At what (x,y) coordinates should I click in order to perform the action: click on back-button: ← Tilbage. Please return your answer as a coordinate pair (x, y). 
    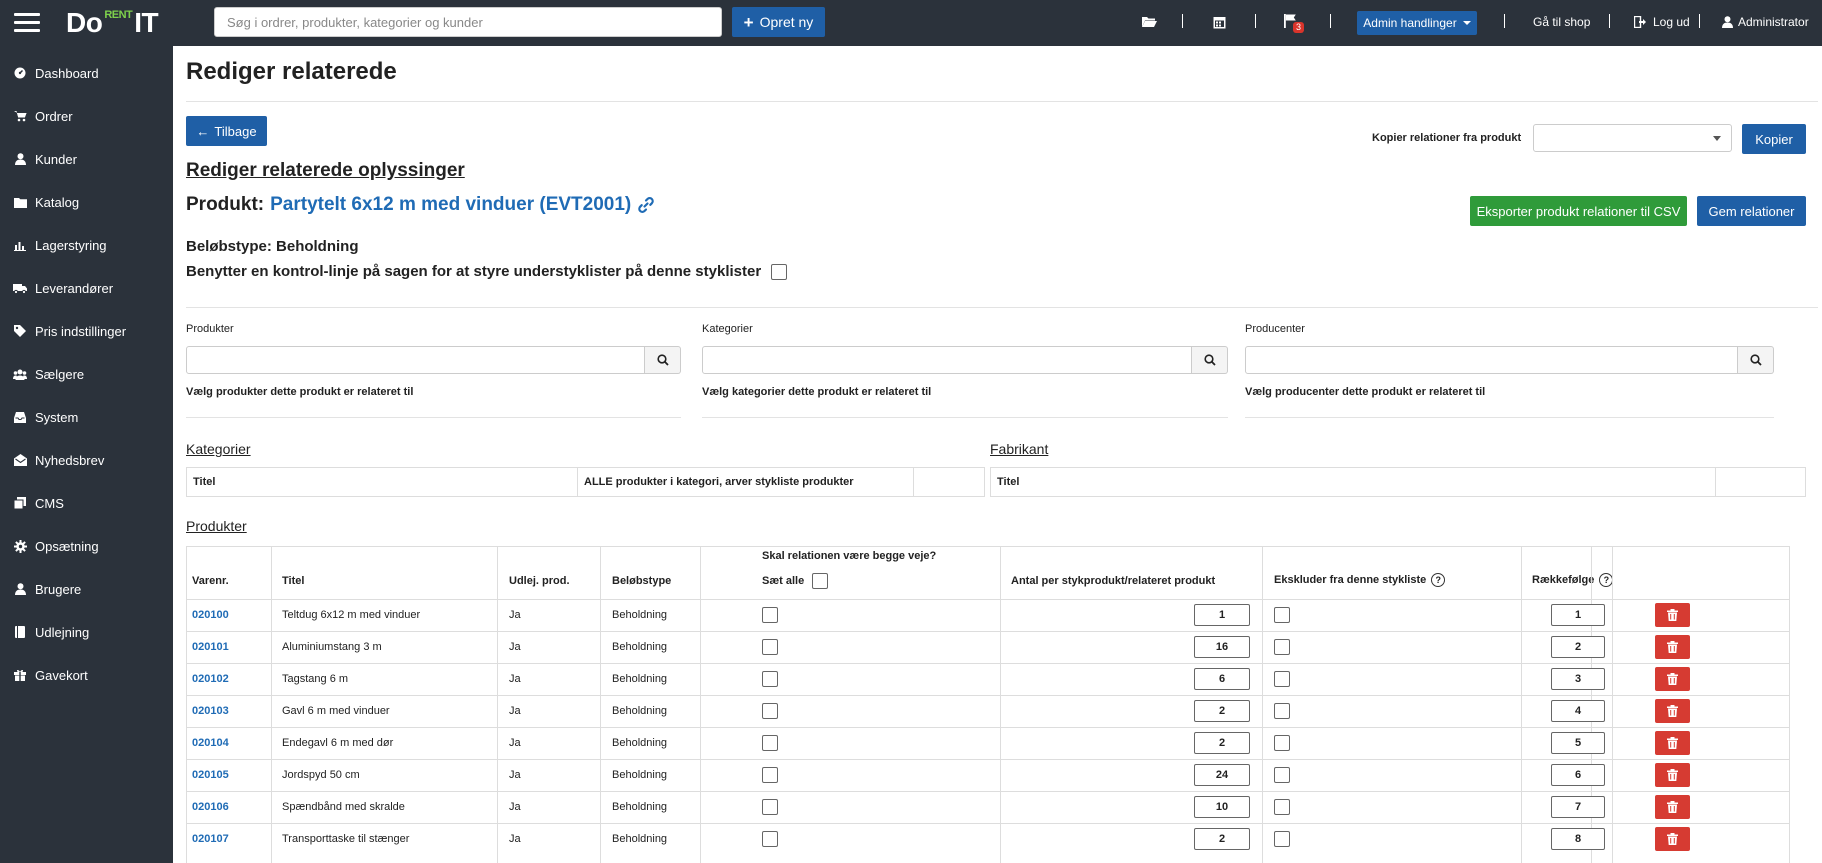
    Looking at the image, I should click on (226, 131).